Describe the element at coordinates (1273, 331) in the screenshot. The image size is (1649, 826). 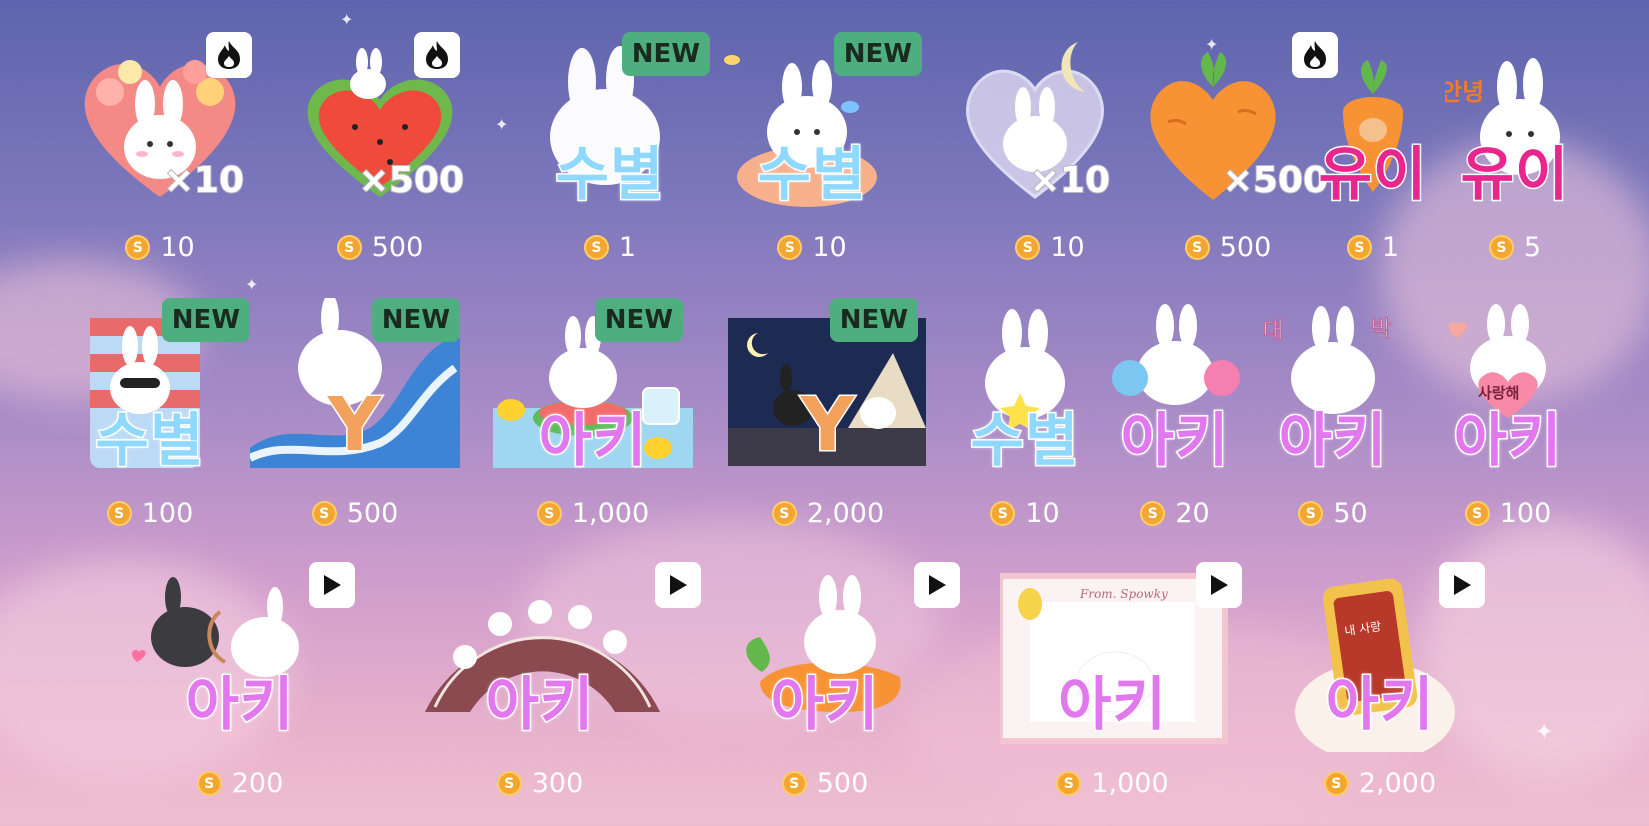
I see `daebak-left-text: 대` at that location.